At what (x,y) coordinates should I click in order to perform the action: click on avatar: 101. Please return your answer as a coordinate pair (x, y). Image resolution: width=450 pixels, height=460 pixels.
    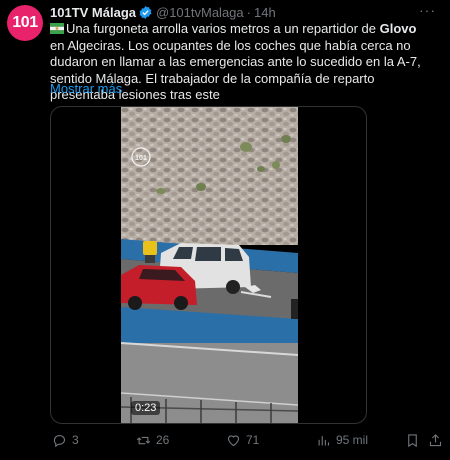
    Looking at the image, I should click on (25, 23).